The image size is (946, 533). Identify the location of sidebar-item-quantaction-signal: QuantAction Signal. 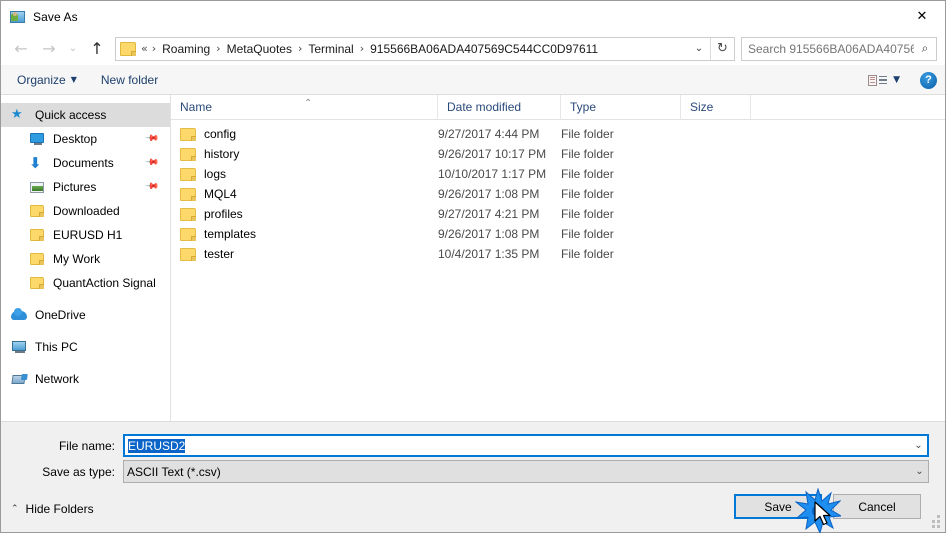
(85, 283).